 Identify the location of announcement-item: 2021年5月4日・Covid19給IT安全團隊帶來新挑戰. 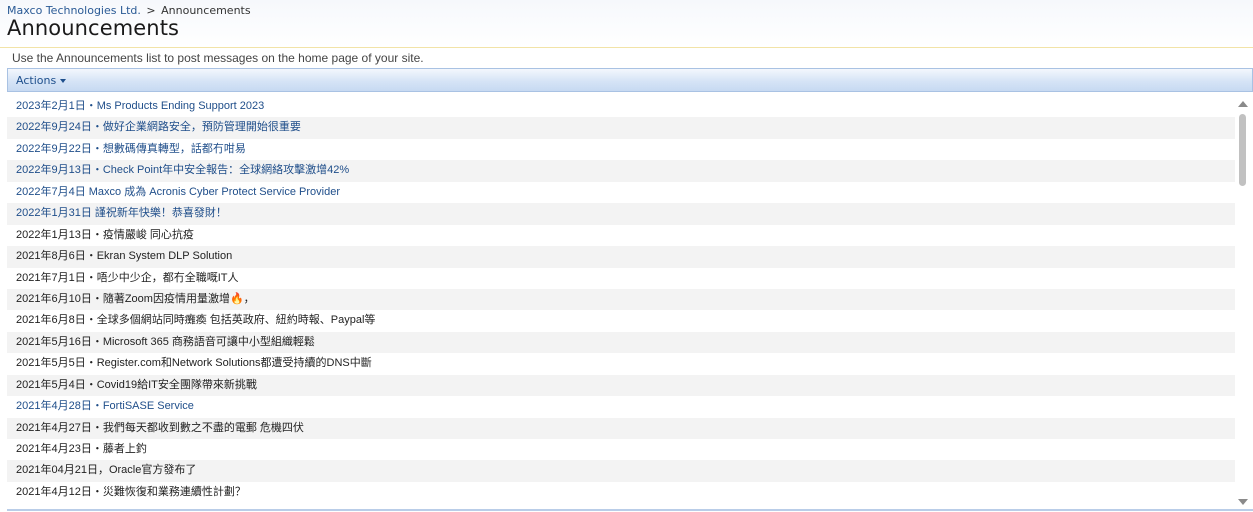
(622, 385).